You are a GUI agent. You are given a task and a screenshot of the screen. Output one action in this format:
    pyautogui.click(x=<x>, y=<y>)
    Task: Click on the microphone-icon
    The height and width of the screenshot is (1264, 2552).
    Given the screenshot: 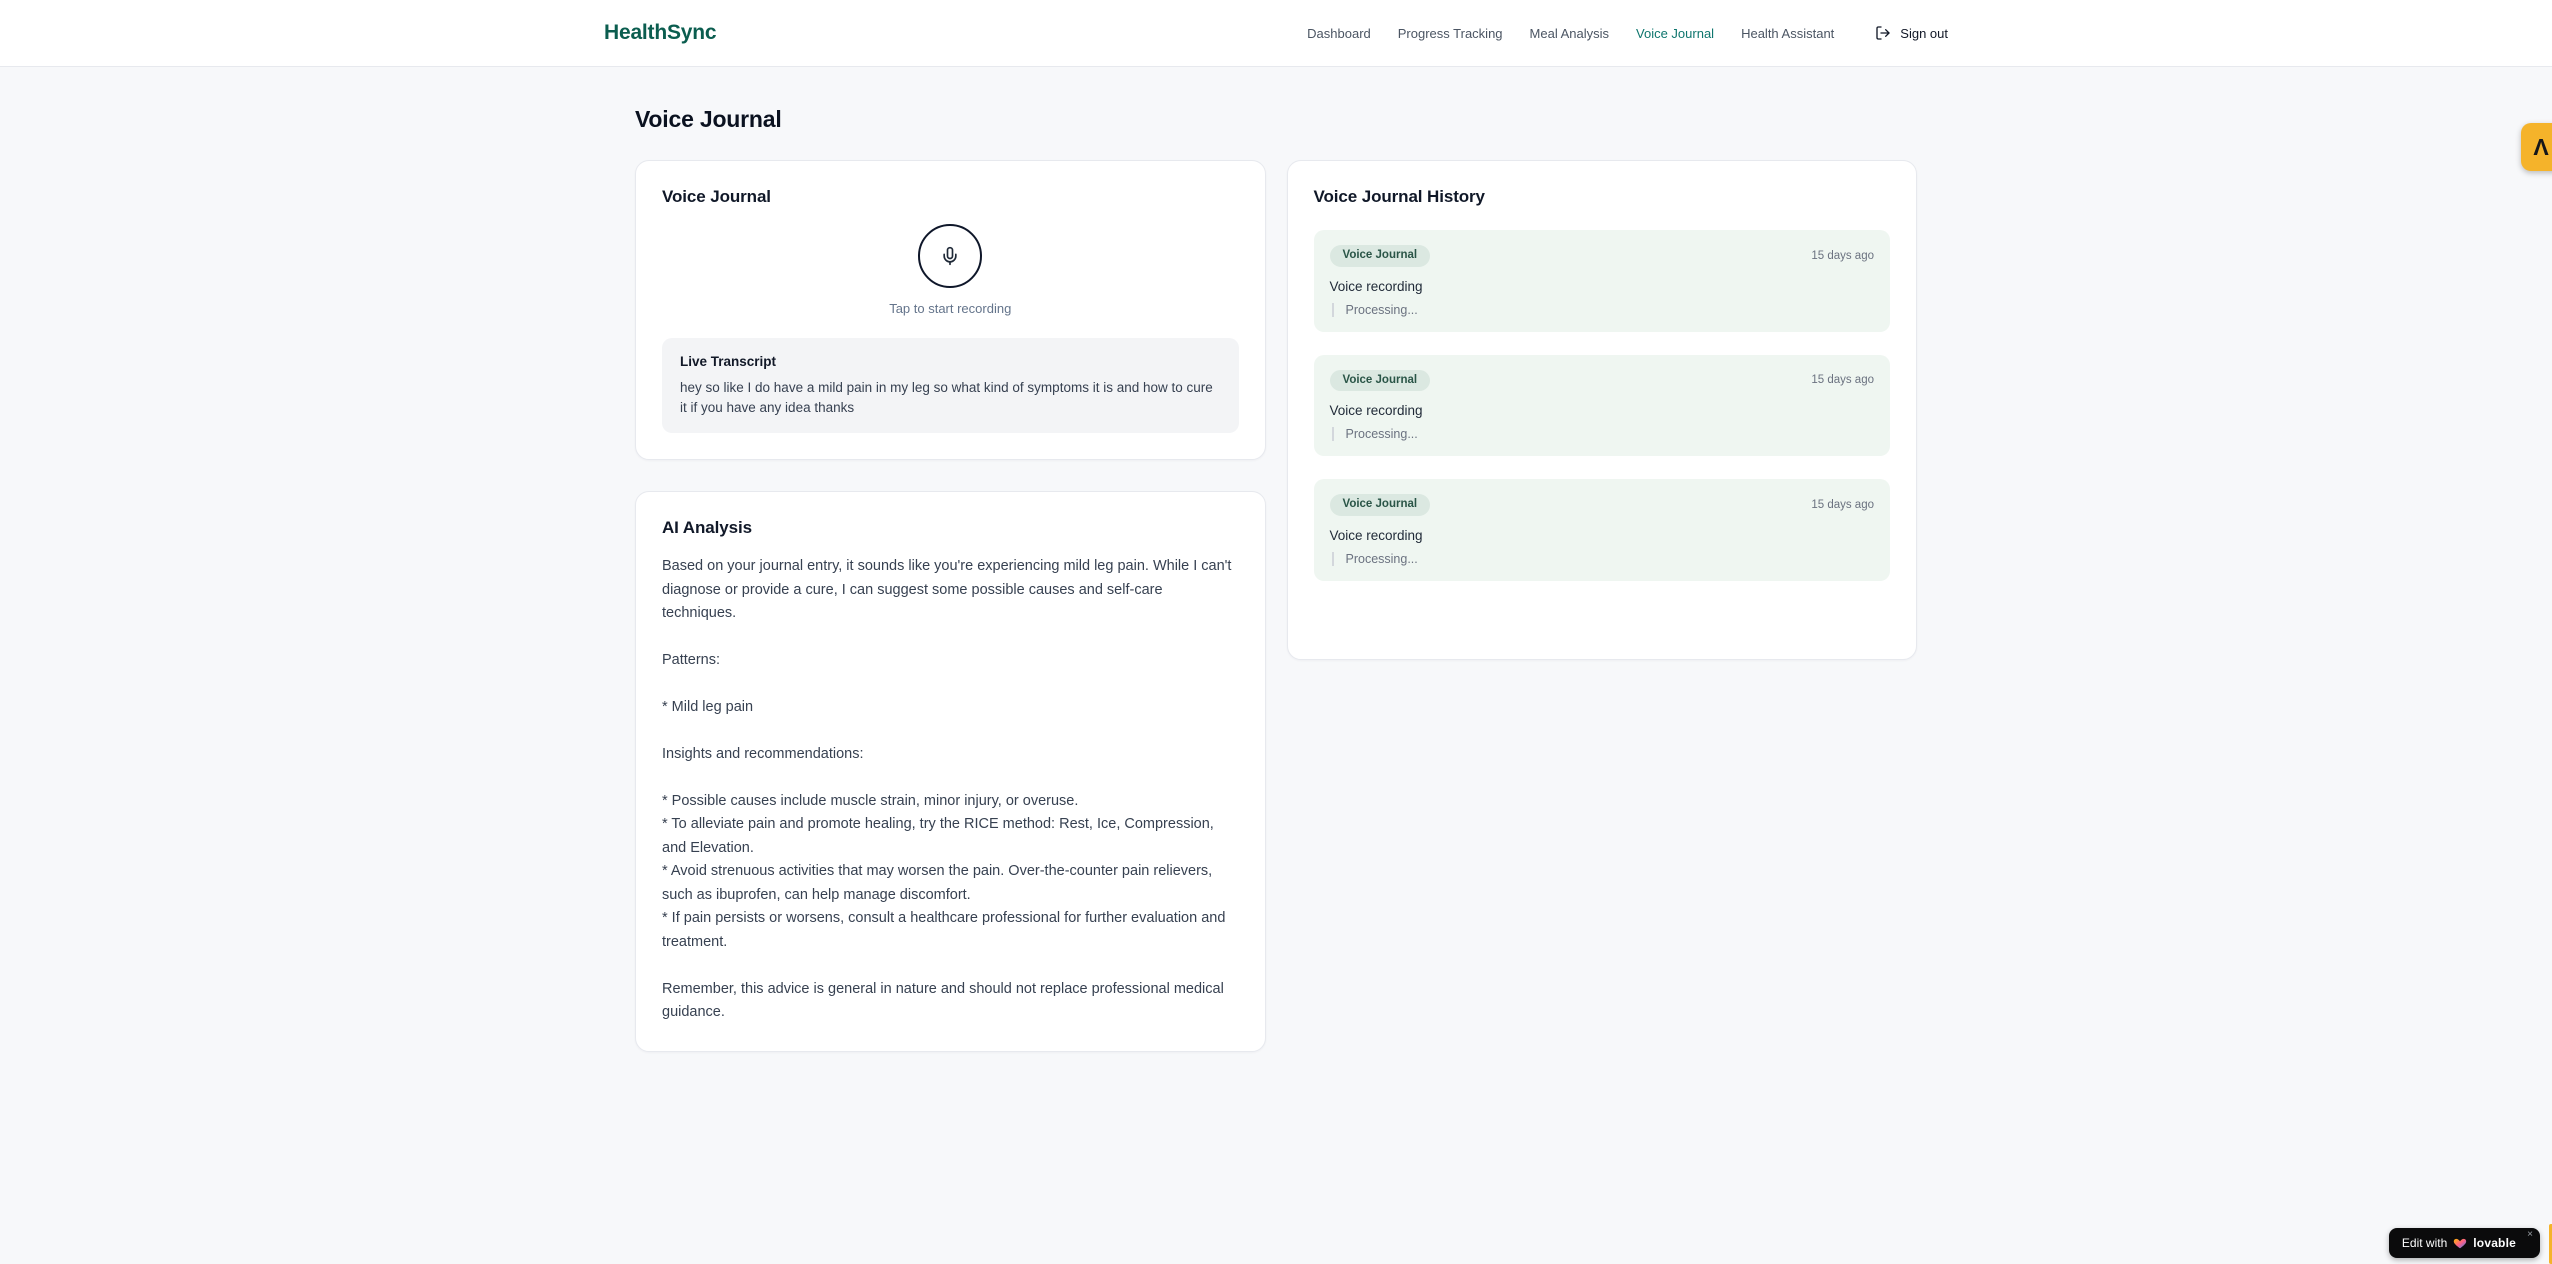 What is the action you would take?
    pyautogui.click(x=950, y=256)
    